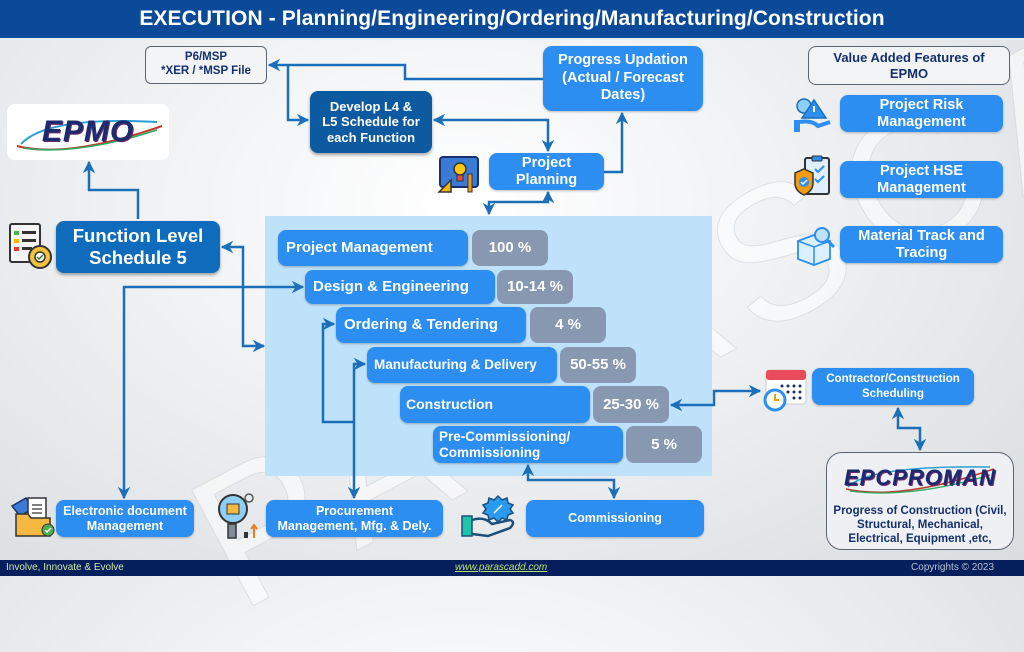  What do you see at coordinates (371, 106) in the screenshot?
I see `develop-line1: Develop L4 &` at bounding box center [371, 106].